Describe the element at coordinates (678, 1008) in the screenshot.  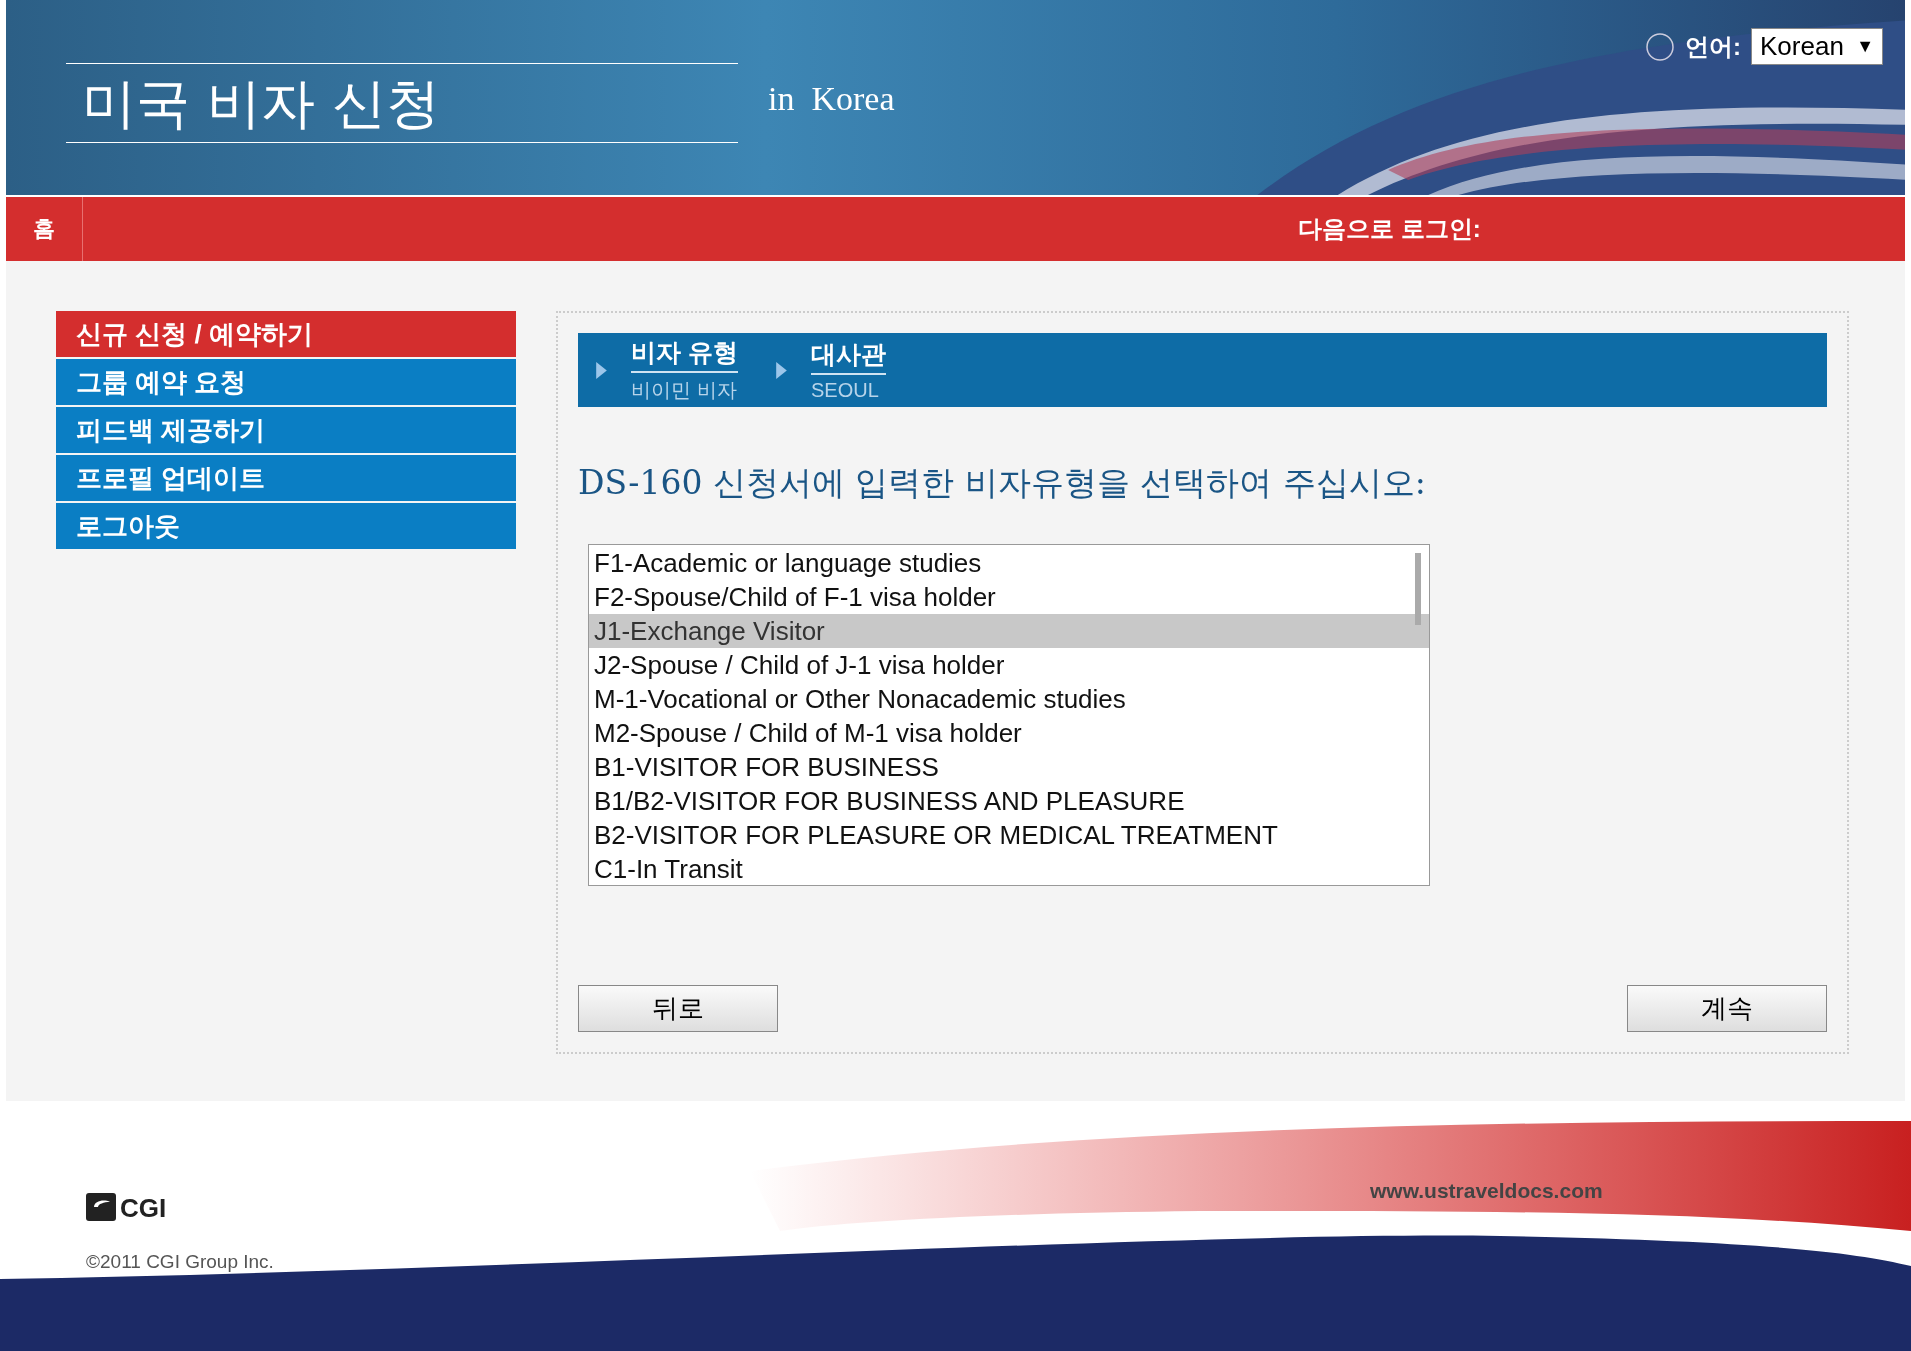
I see `back-button: 뒤로` at that location.